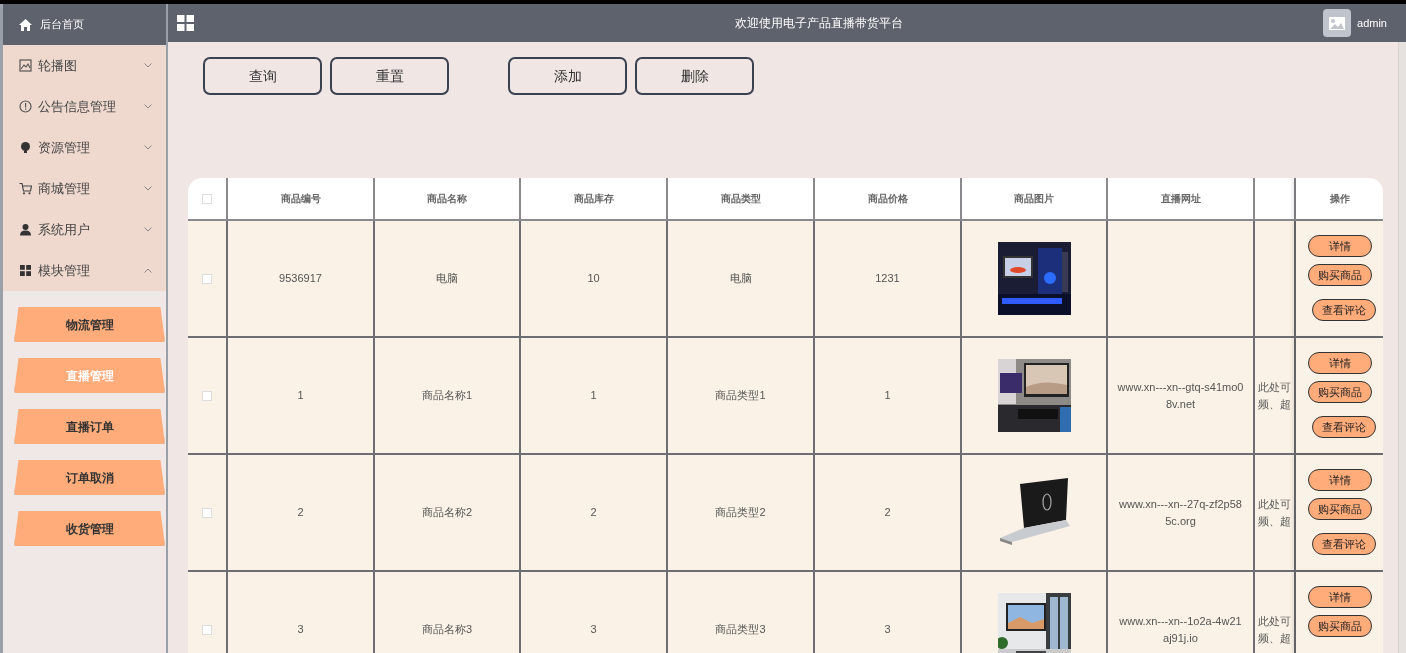 This screenshot has width=1406, height=653. I want to click on column-header: 商品编号, so click(300, 199).